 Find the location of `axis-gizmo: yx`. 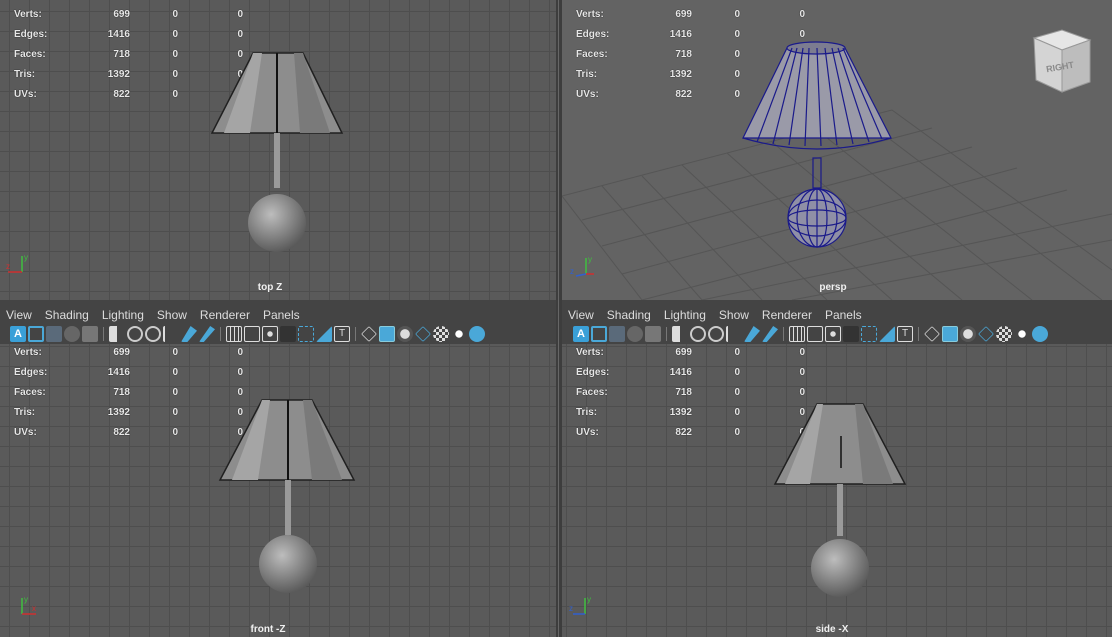

axis-gizmo: yx is located at coordinates (28, 605).